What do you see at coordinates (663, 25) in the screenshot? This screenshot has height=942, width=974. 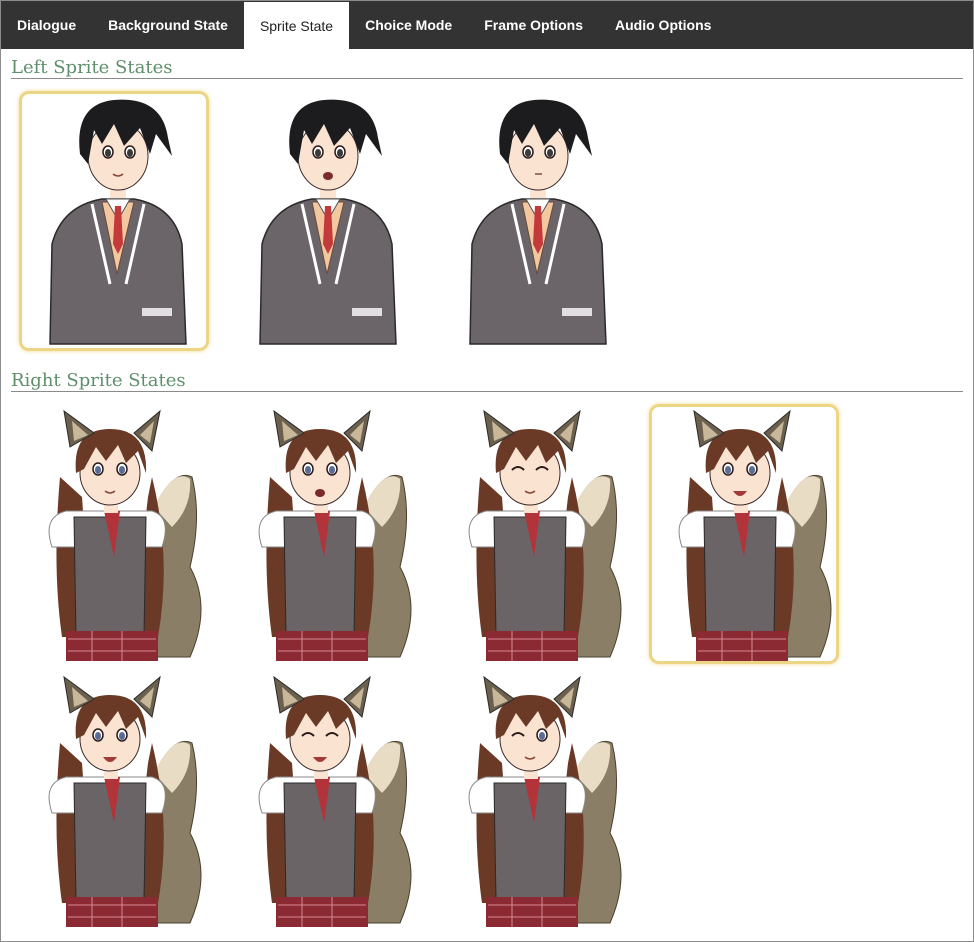 I see `tab-audio-options: Audio Options` at bounding box center [663, 25].